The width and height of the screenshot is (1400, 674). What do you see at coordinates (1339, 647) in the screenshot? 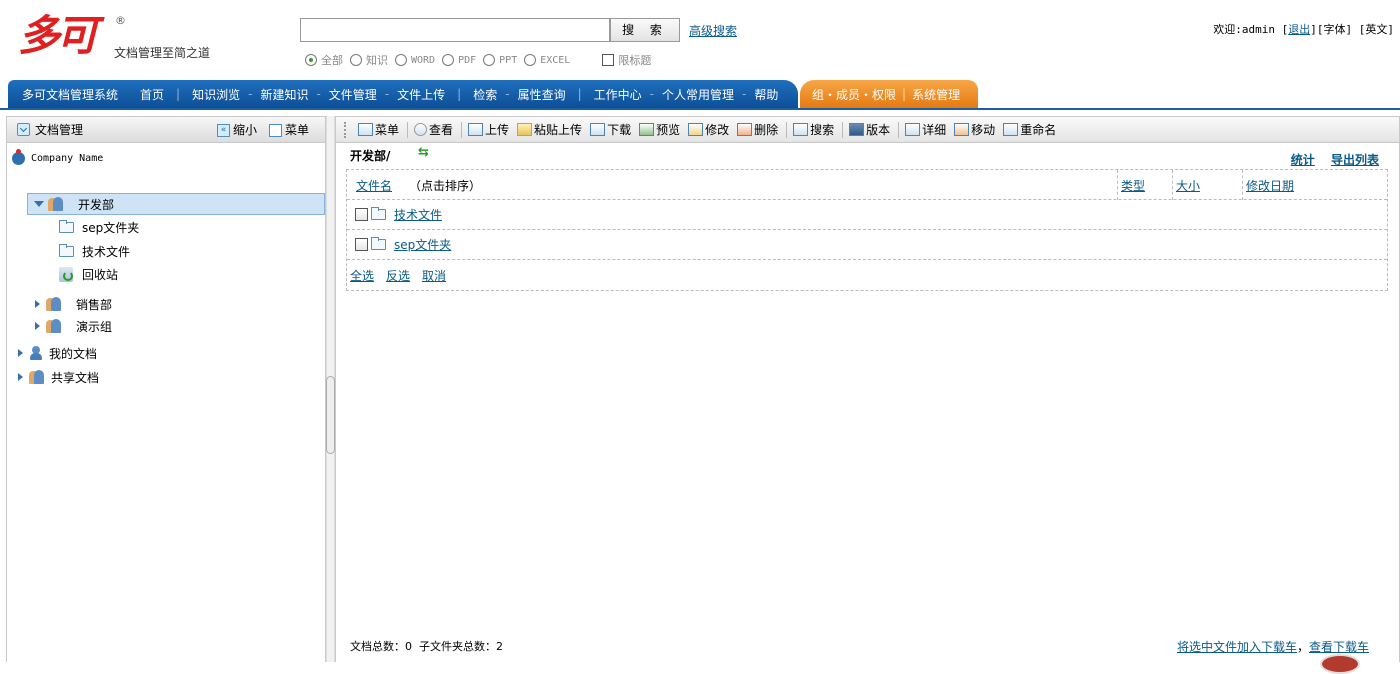
I see `view-download-cart-link: 查看下载车` at bounding box center [1339, 647].